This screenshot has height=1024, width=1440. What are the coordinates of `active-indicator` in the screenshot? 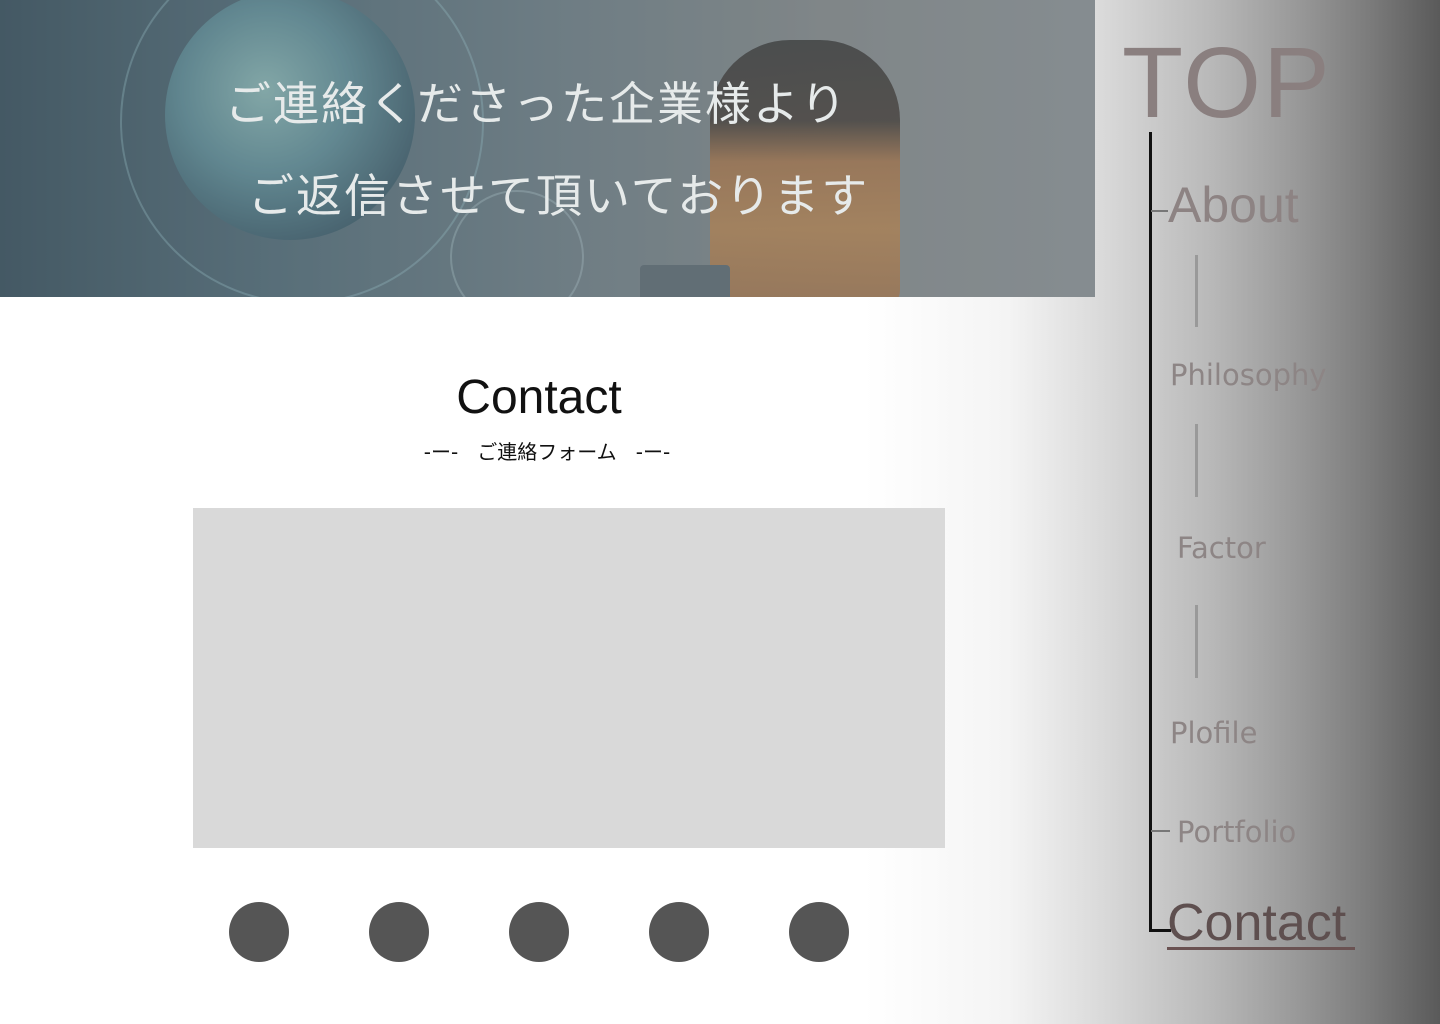 It's located at (1261, 948).